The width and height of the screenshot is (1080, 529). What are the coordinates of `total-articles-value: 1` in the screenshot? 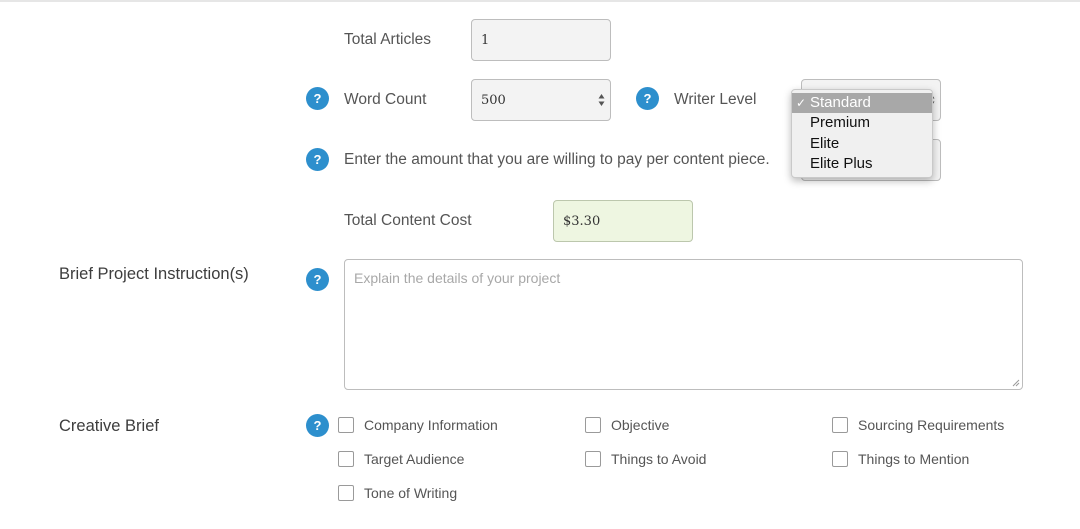 It's located at (485, 40).